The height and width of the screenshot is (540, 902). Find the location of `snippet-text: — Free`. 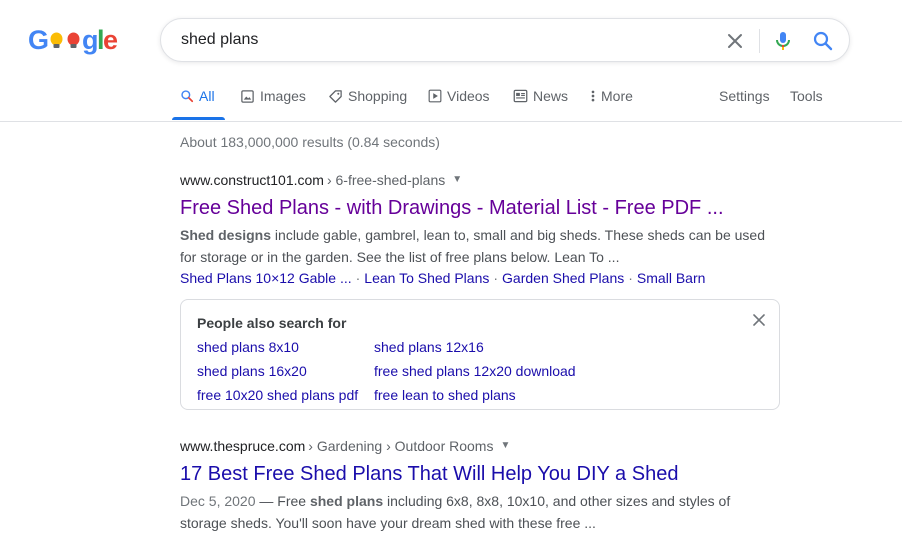

snippet-text: — Free is located at coordinates (282, 501).